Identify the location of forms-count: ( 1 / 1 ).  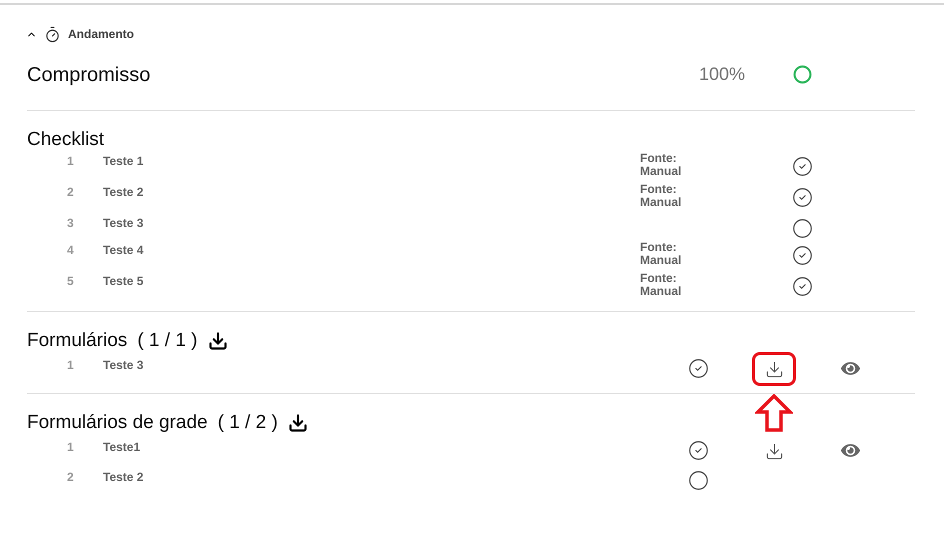
(167, 340).